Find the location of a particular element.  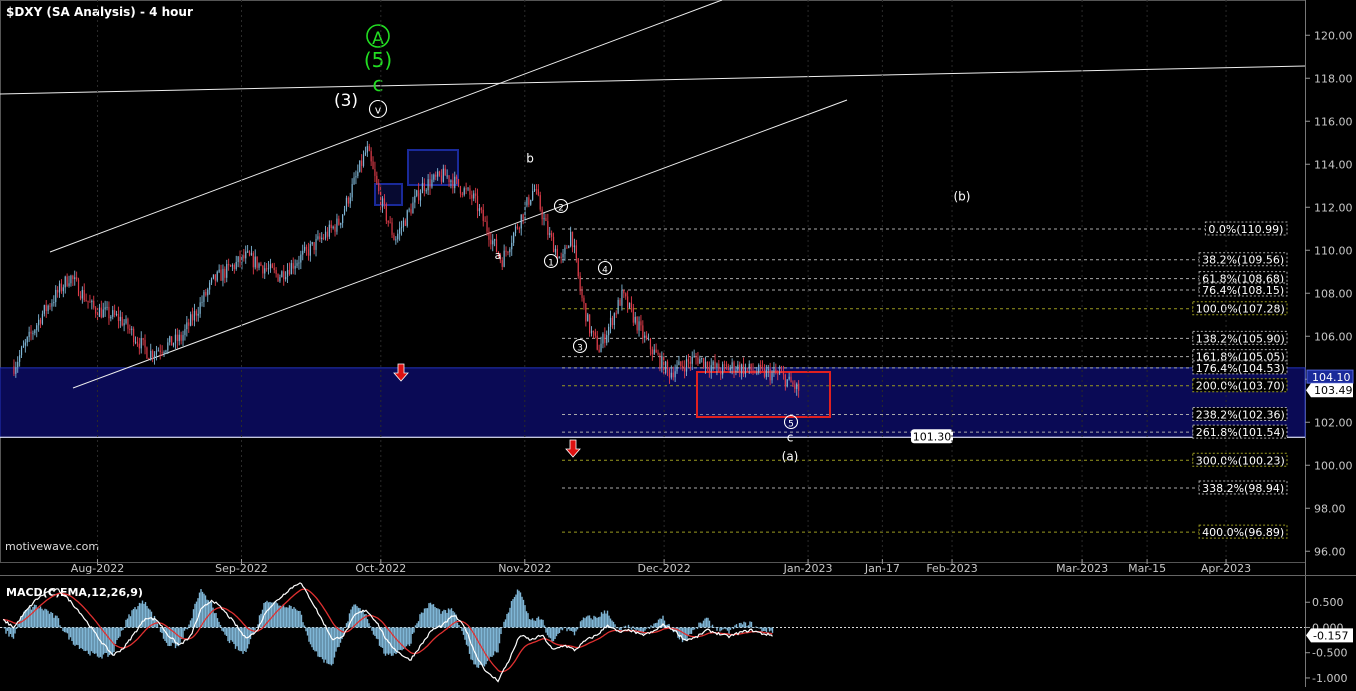

x-tick-label: Jan-2023 is located at coordinates (808, 568).